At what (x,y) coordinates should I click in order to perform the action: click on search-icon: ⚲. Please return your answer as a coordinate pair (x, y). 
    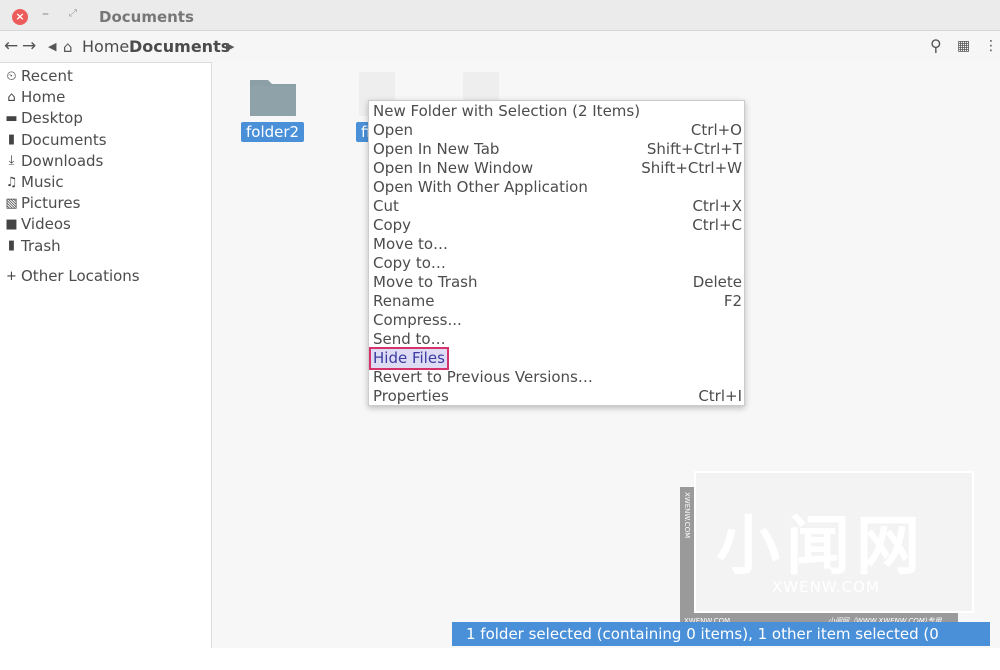
    Looking at the image, I should click on (936, 45).